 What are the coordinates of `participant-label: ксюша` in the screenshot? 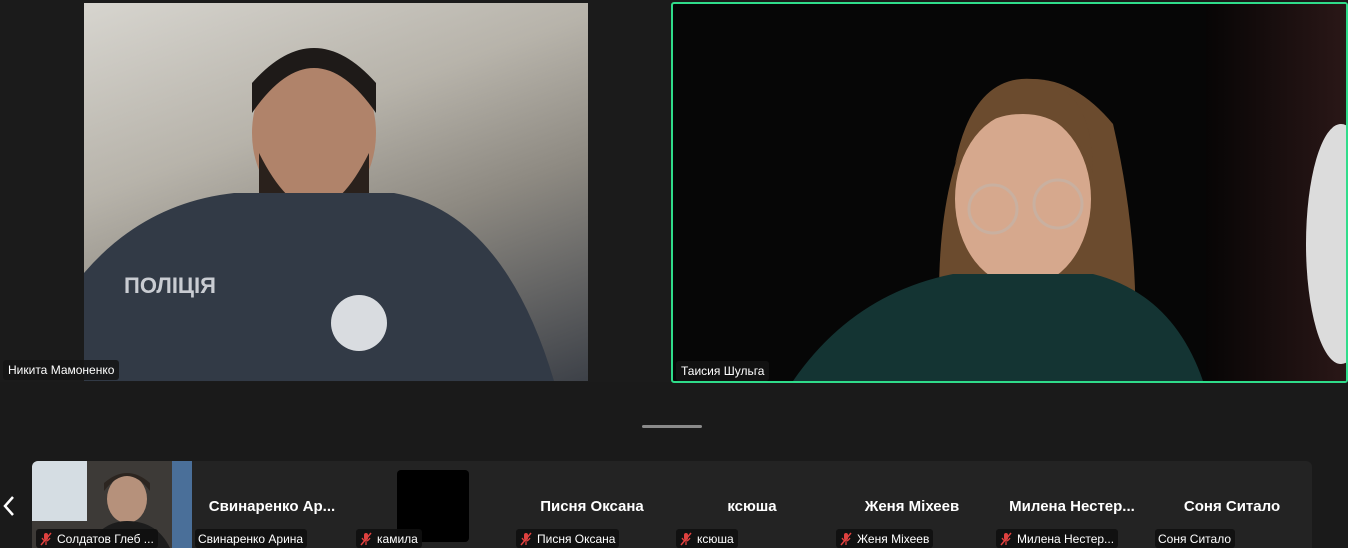 It's located at (707, 538).